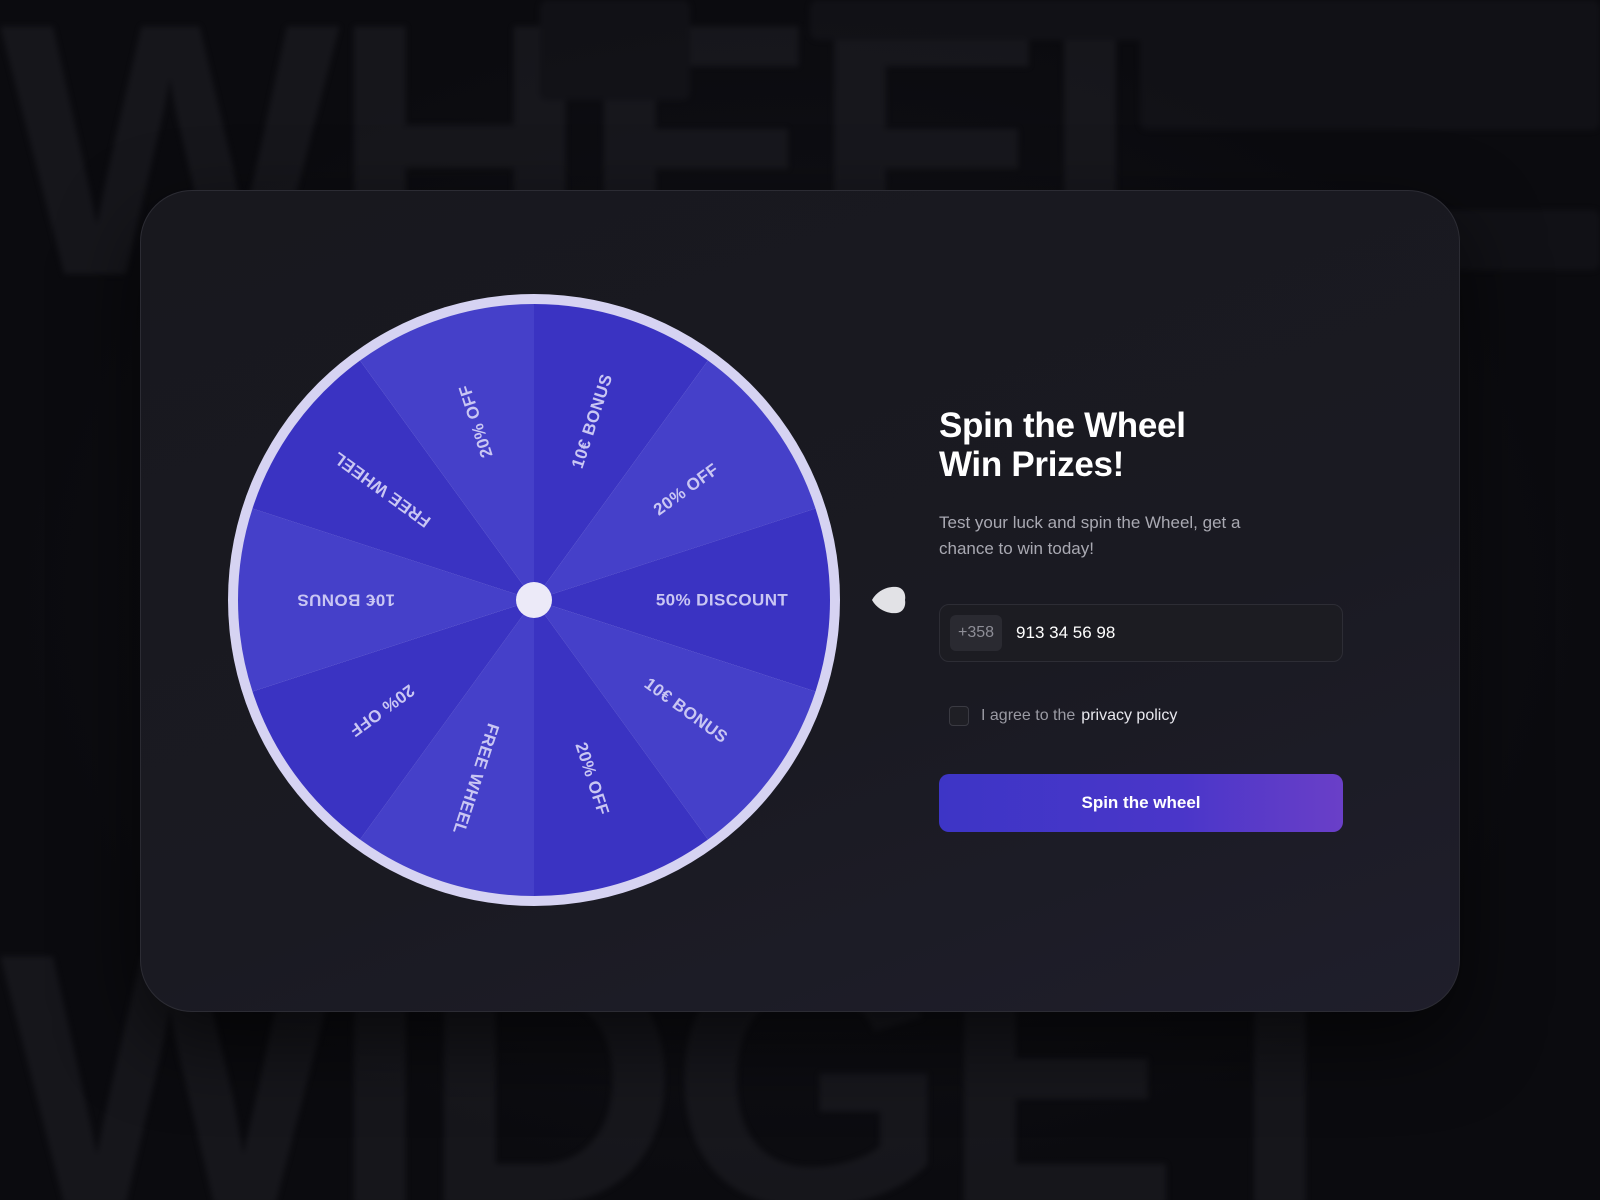 The width and height of the screenshot is (1600, 1200). I want to click on wheel-hub, so click(534, 600).